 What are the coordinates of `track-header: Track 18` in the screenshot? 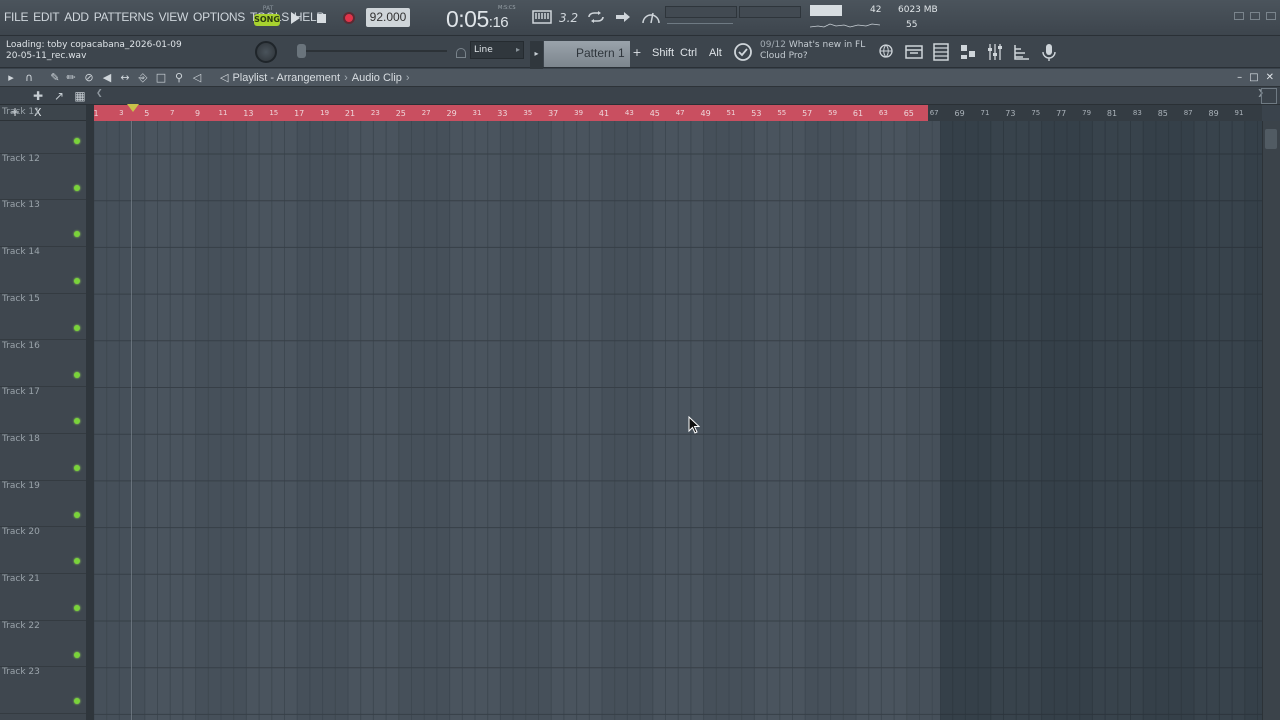 It's located at (43, 457).